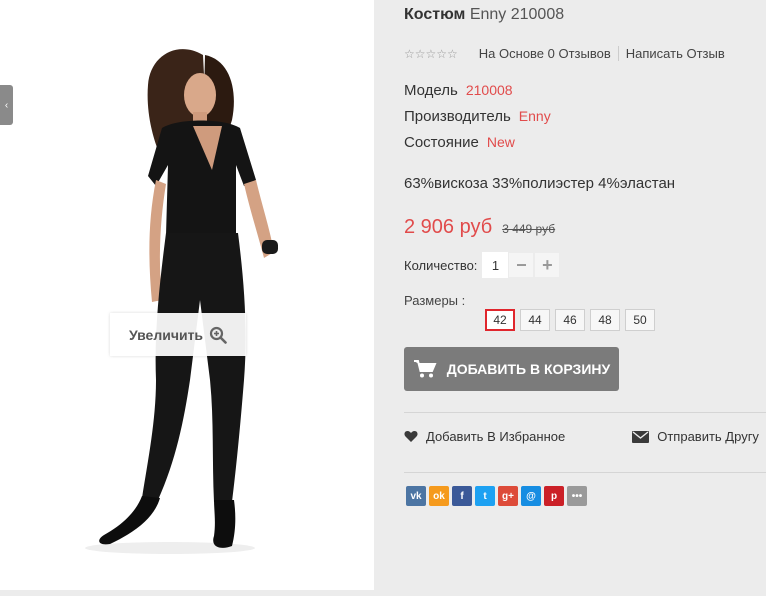  What do you see at coordinates (535, 116) in the screenshot?
I see `manufacturer-link: Enny` at bounding box center [535, 116].